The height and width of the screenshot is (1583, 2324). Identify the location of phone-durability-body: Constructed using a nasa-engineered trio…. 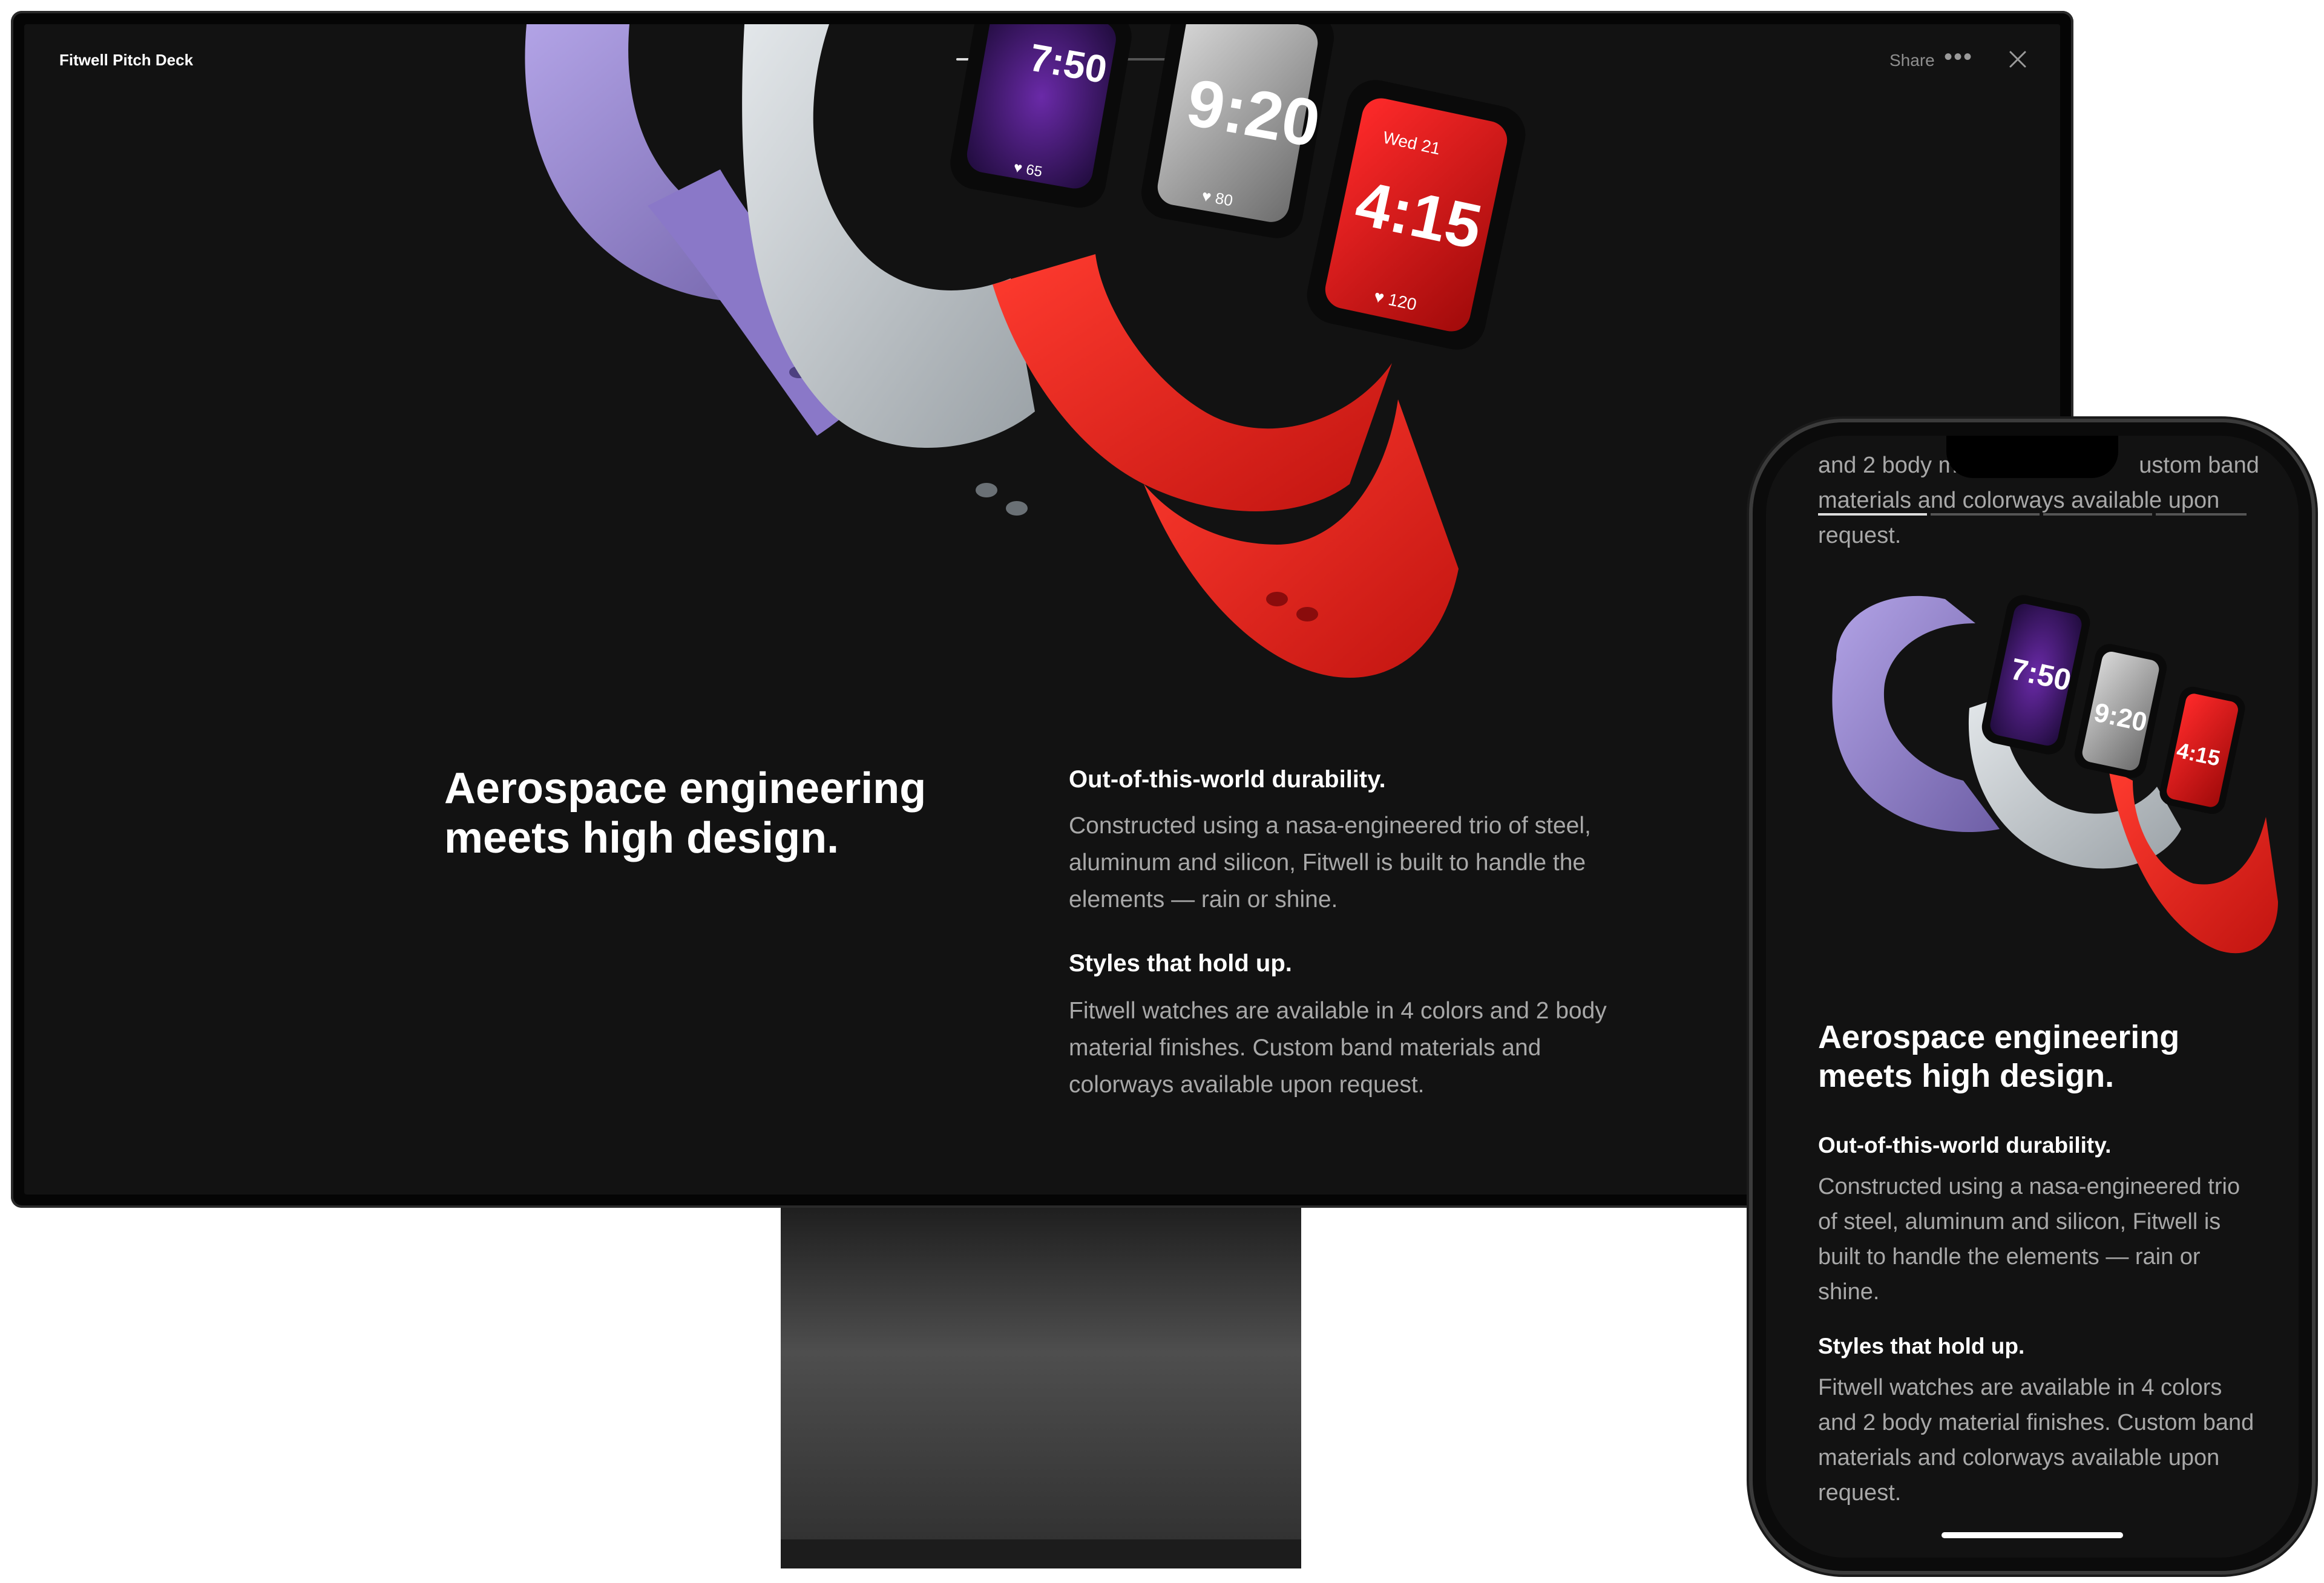
(2029, 1239).